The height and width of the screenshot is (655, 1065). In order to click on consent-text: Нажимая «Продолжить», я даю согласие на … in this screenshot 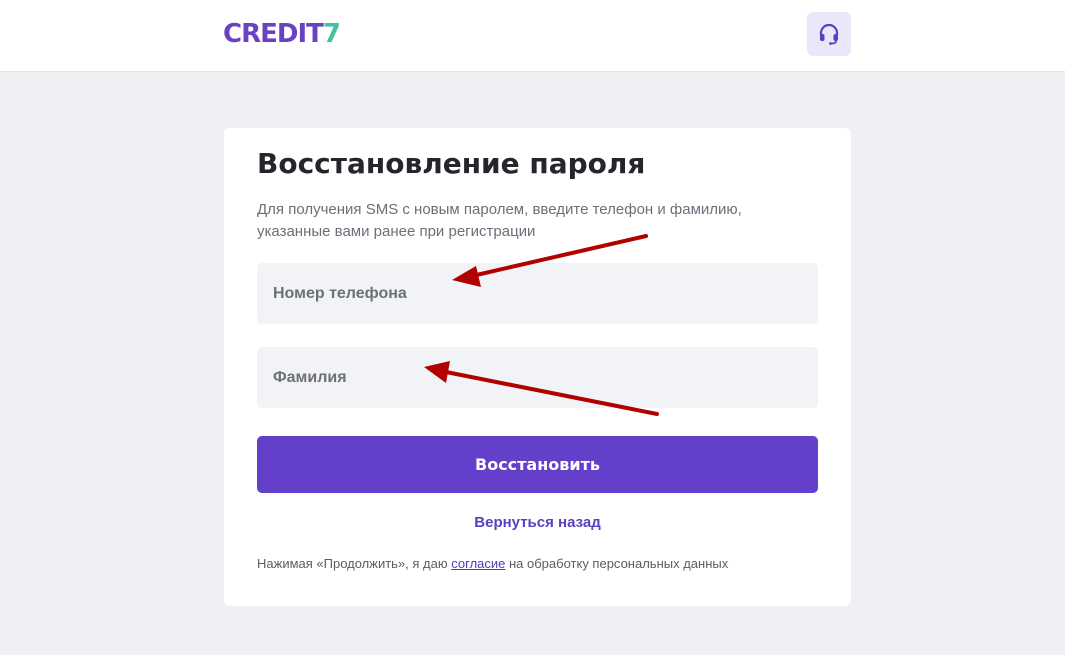, I will do `click(537, 563)`.